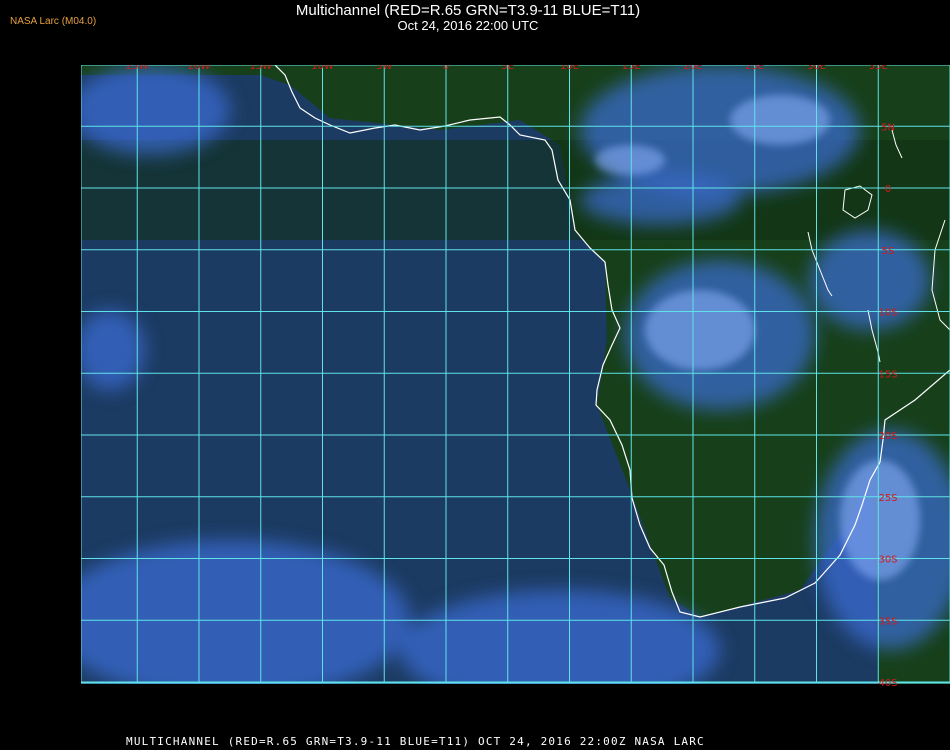  What do you see at coordinates (692, 66) in the screenshot?
I see `longitude-label: 20E` at bounding box center [692, 66].